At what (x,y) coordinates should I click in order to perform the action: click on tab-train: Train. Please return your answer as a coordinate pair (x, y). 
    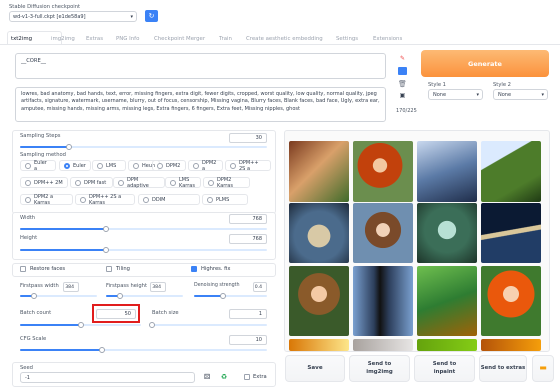
    Looking at the image, I should click on (225, 39).